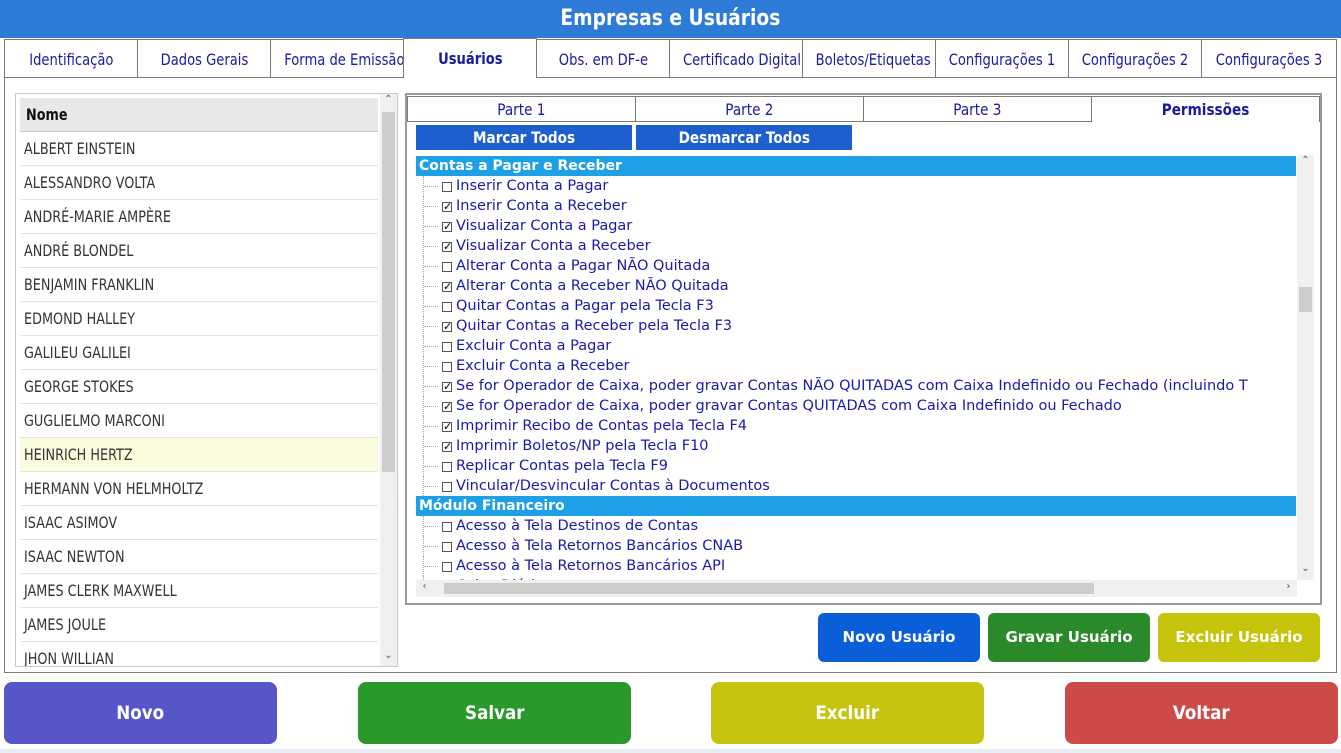 The image size is (1341, 753). Describe the element at coordinates (1201, 713) in the screenshot. I see `back-button: Voltar` at that location.